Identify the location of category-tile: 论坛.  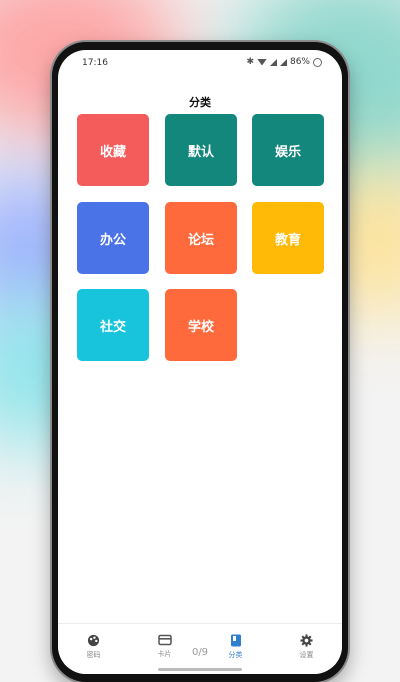
(201, 238).